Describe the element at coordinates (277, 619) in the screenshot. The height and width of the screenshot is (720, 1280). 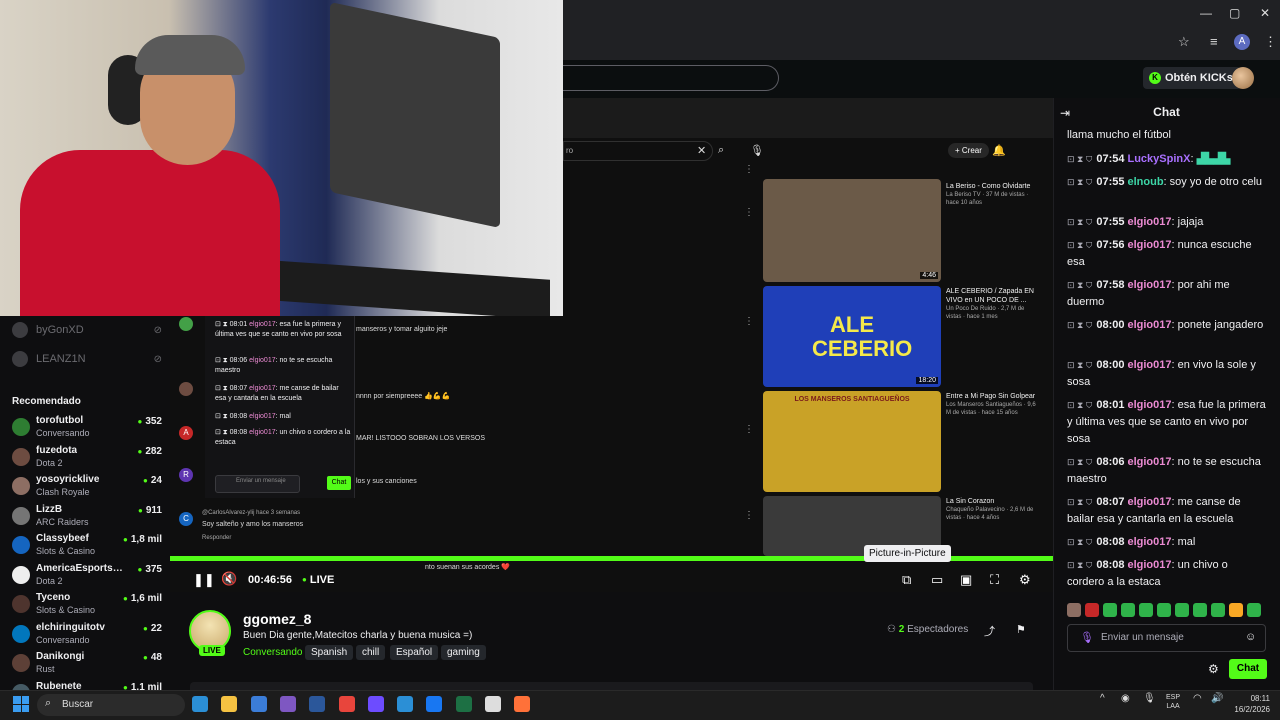
I see `channel-name: ggomez_8` at that location.